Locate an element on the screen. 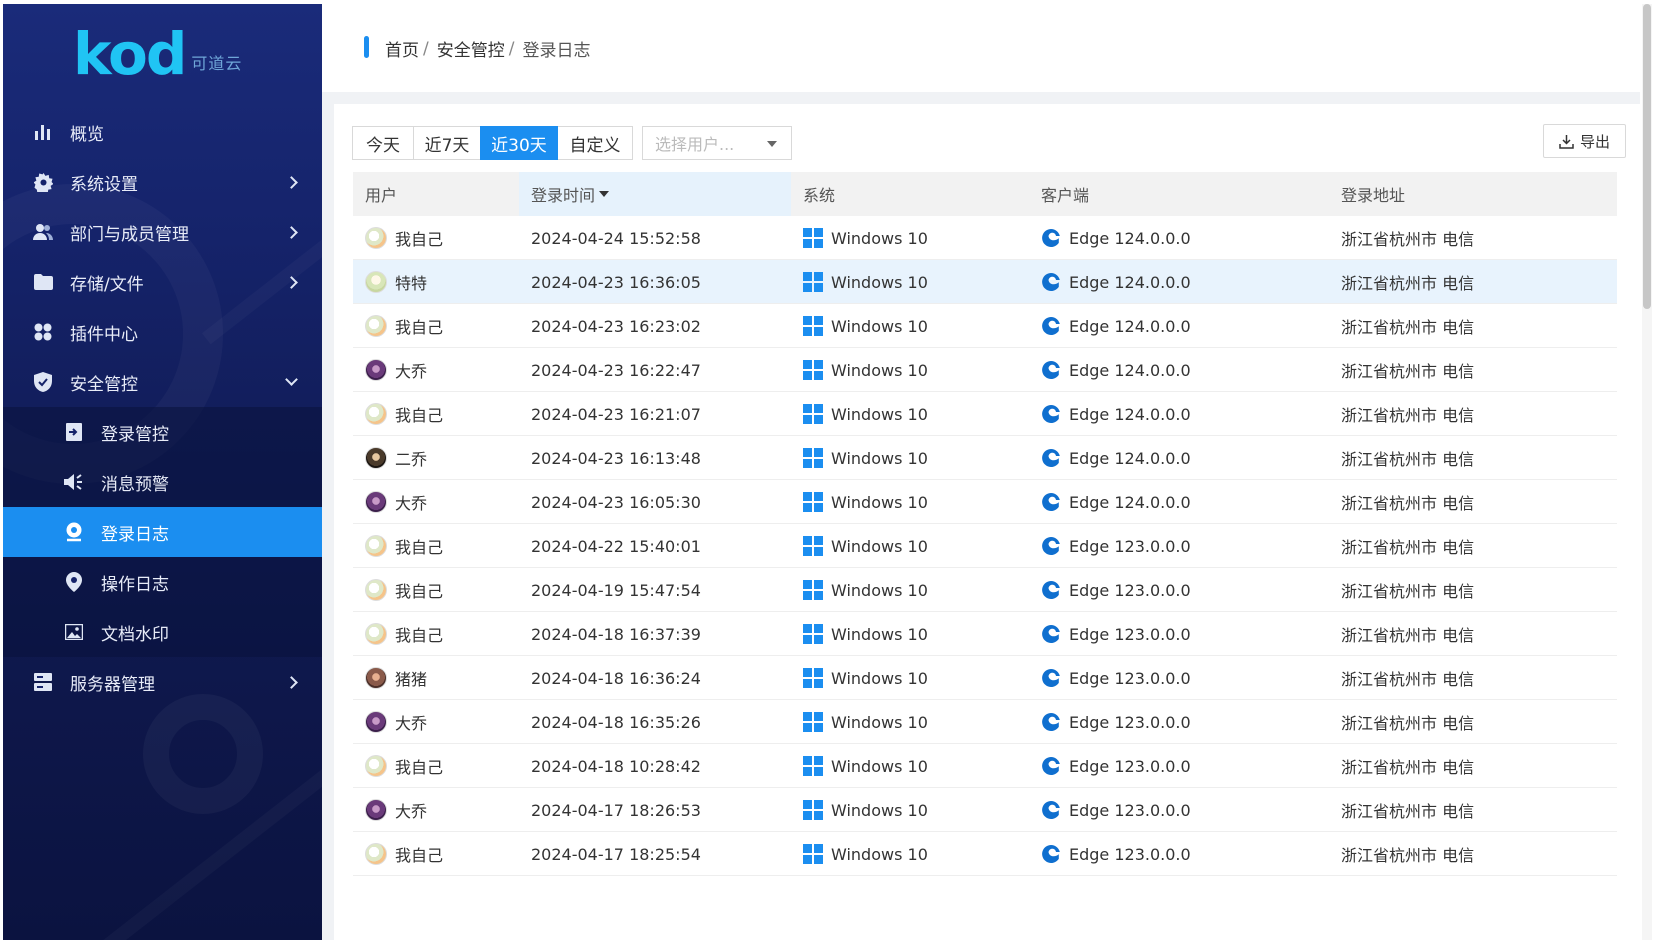  sidebar-item-login-control: 登录管控 is located at coordinates (162, 432).